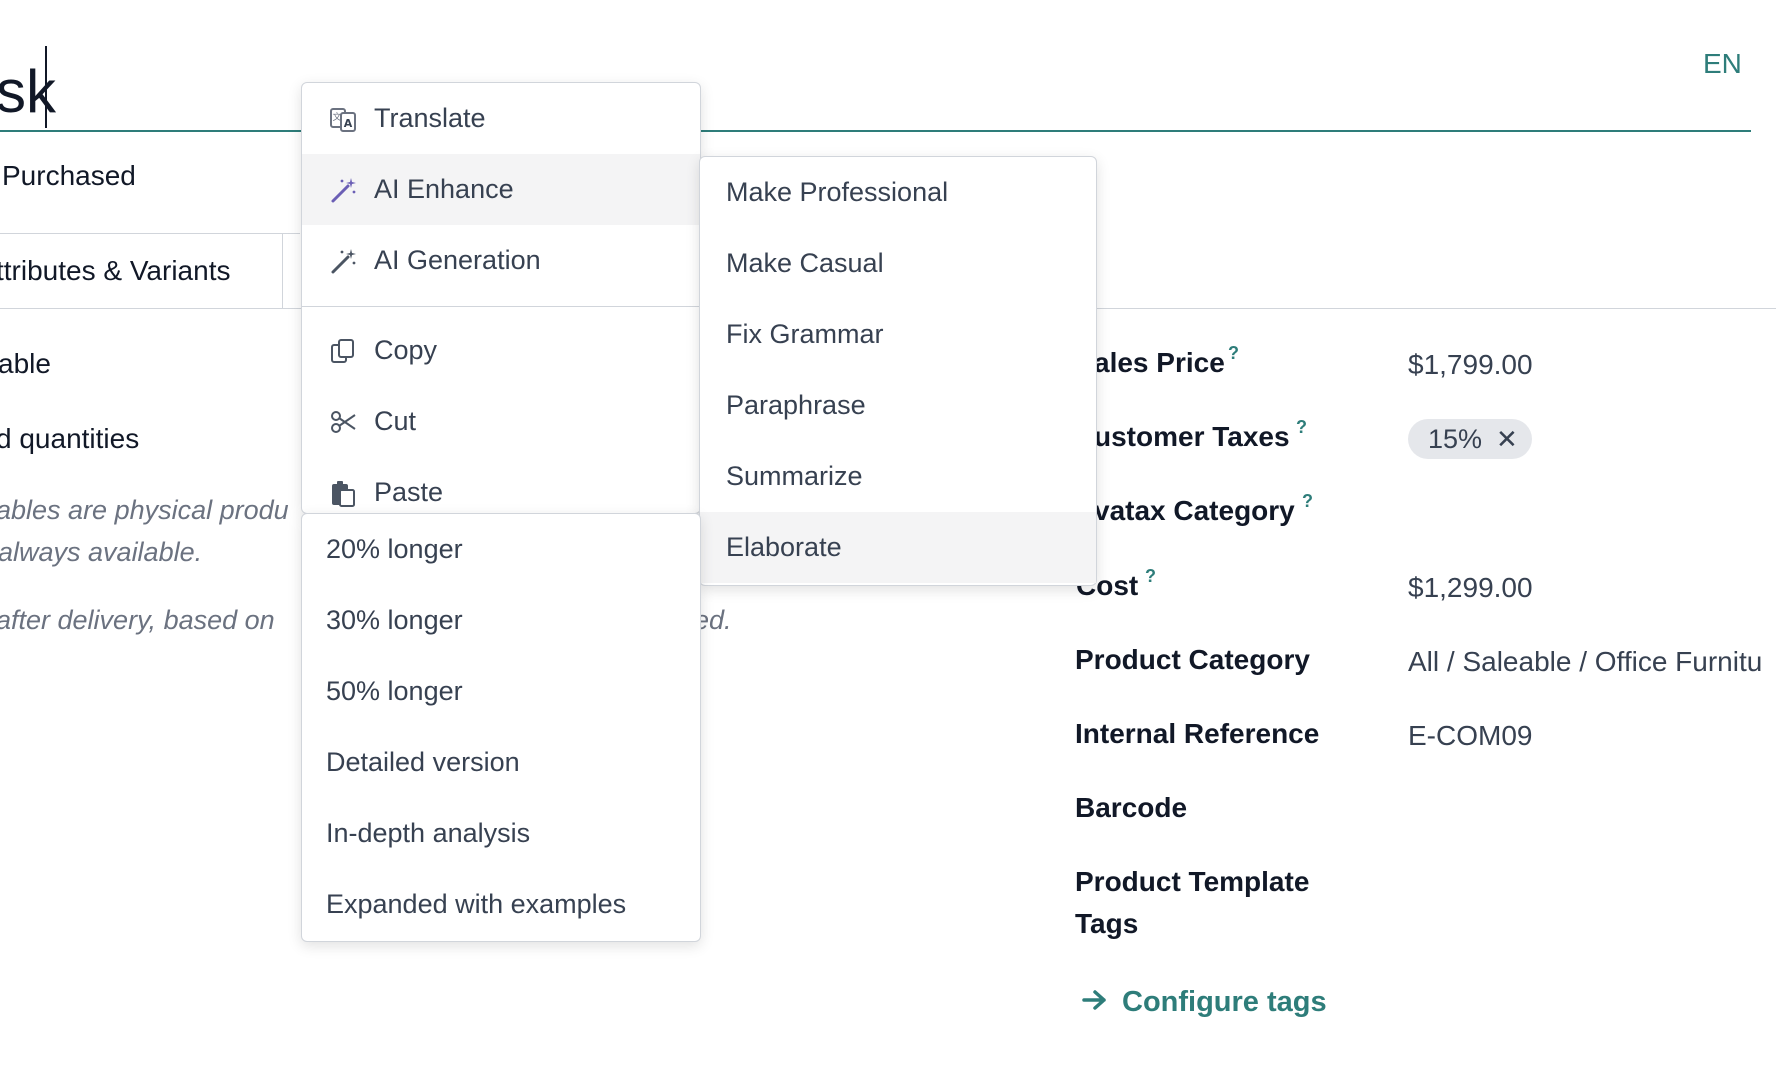 The height and width of the screenshot is (1080, 1776). I want to click on tax-tag-label: 15%, so click(1455, 438).